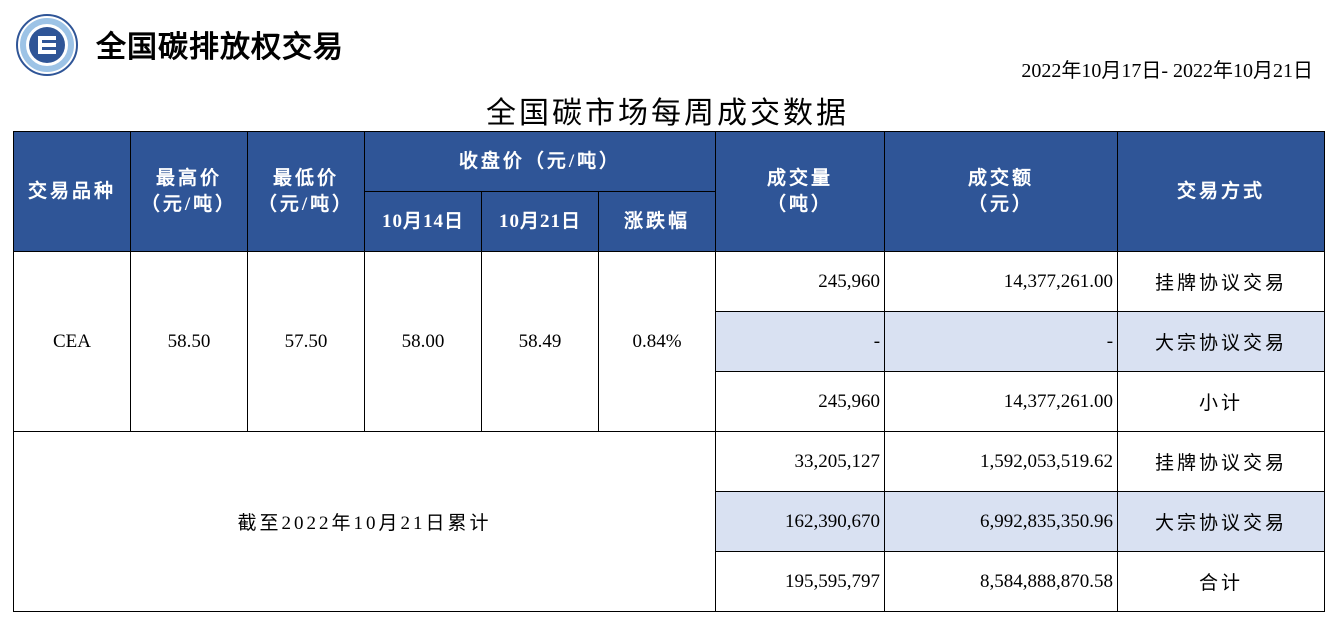 The image size is (1335, 623). I want to click on header-close-oct21: 10月21日, so click(540, 221).